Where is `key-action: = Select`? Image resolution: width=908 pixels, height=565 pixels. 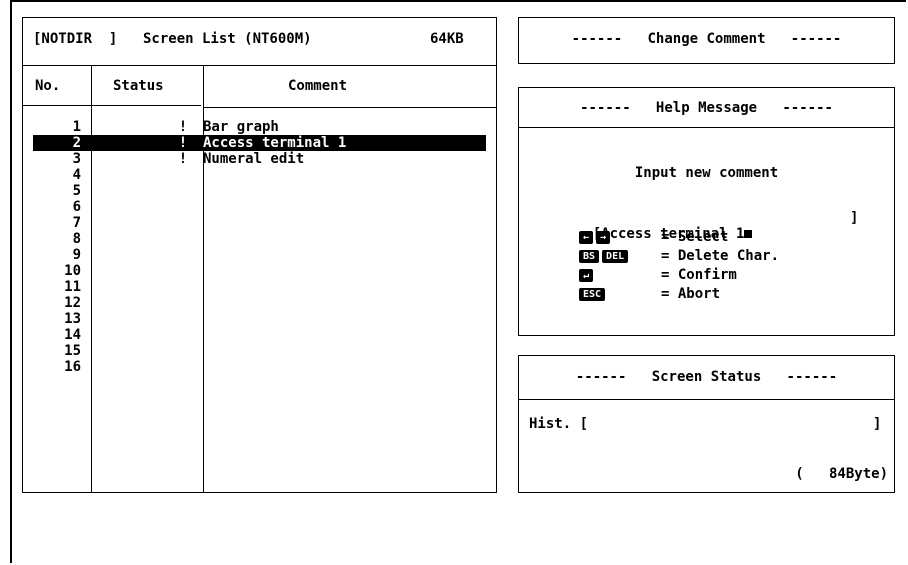
key-action: = Select is located at coordinates (695, 237).